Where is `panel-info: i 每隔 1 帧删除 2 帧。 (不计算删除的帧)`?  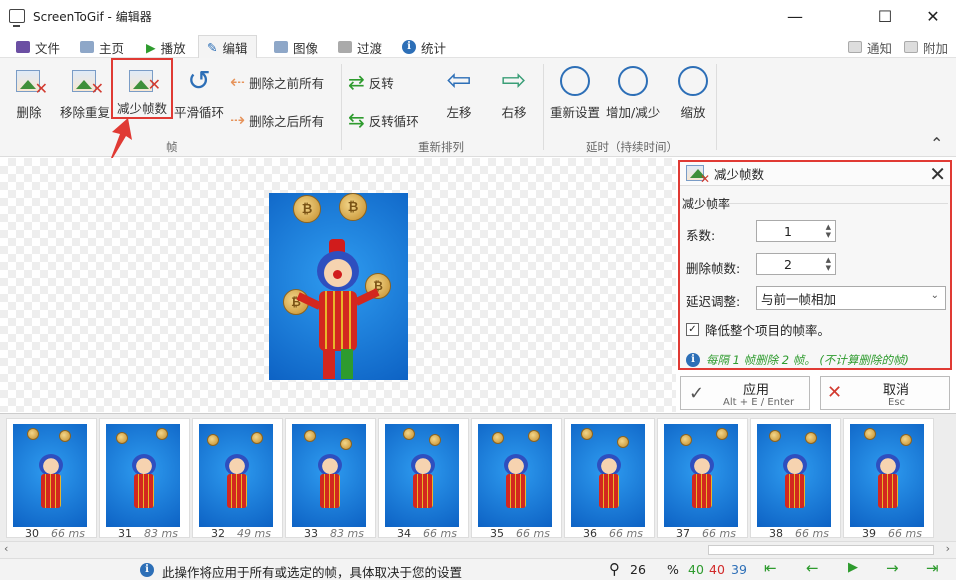 panel-info: i 每隔 1 帧删除 2 帧。 (不计算删除的帧) is located at coordinates (797, 360).